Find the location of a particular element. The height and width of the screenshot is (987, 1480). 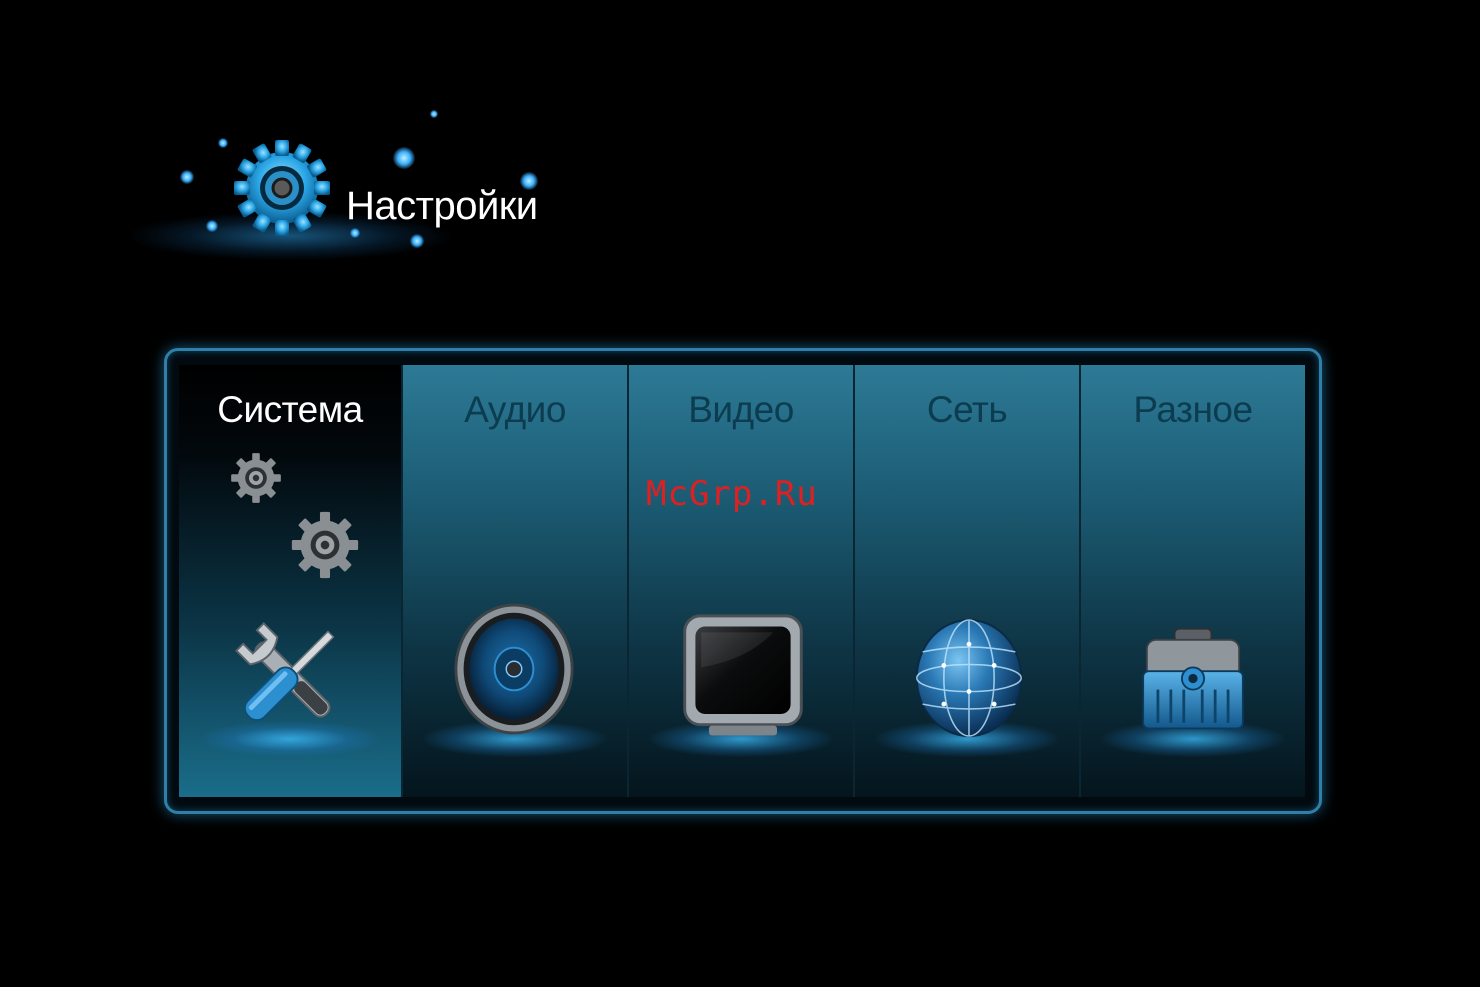

watermark: McGrp.Ru is located at coordinates (732, 494).